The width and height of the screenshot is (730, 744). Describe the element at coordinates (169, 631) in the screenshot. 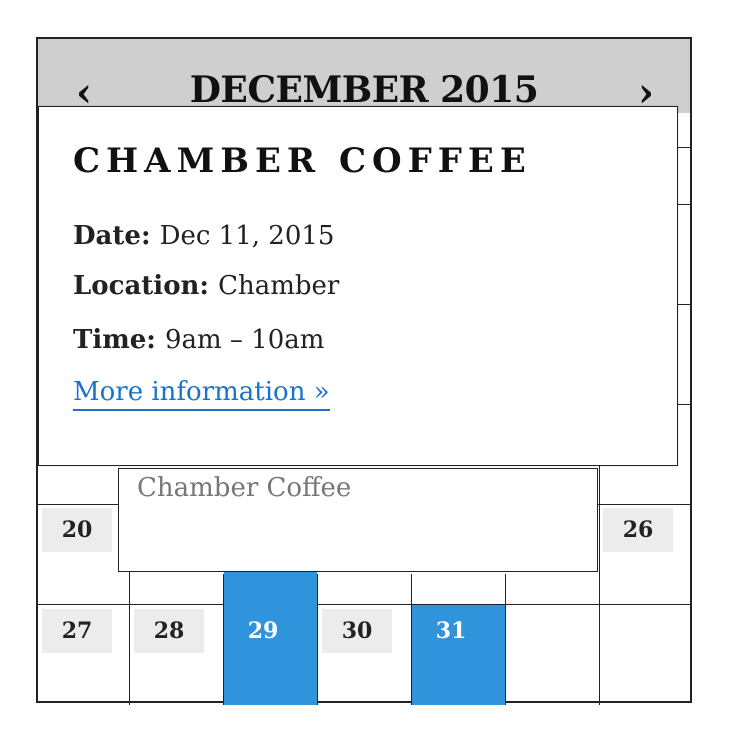

I see `day-number: 28` at that location.